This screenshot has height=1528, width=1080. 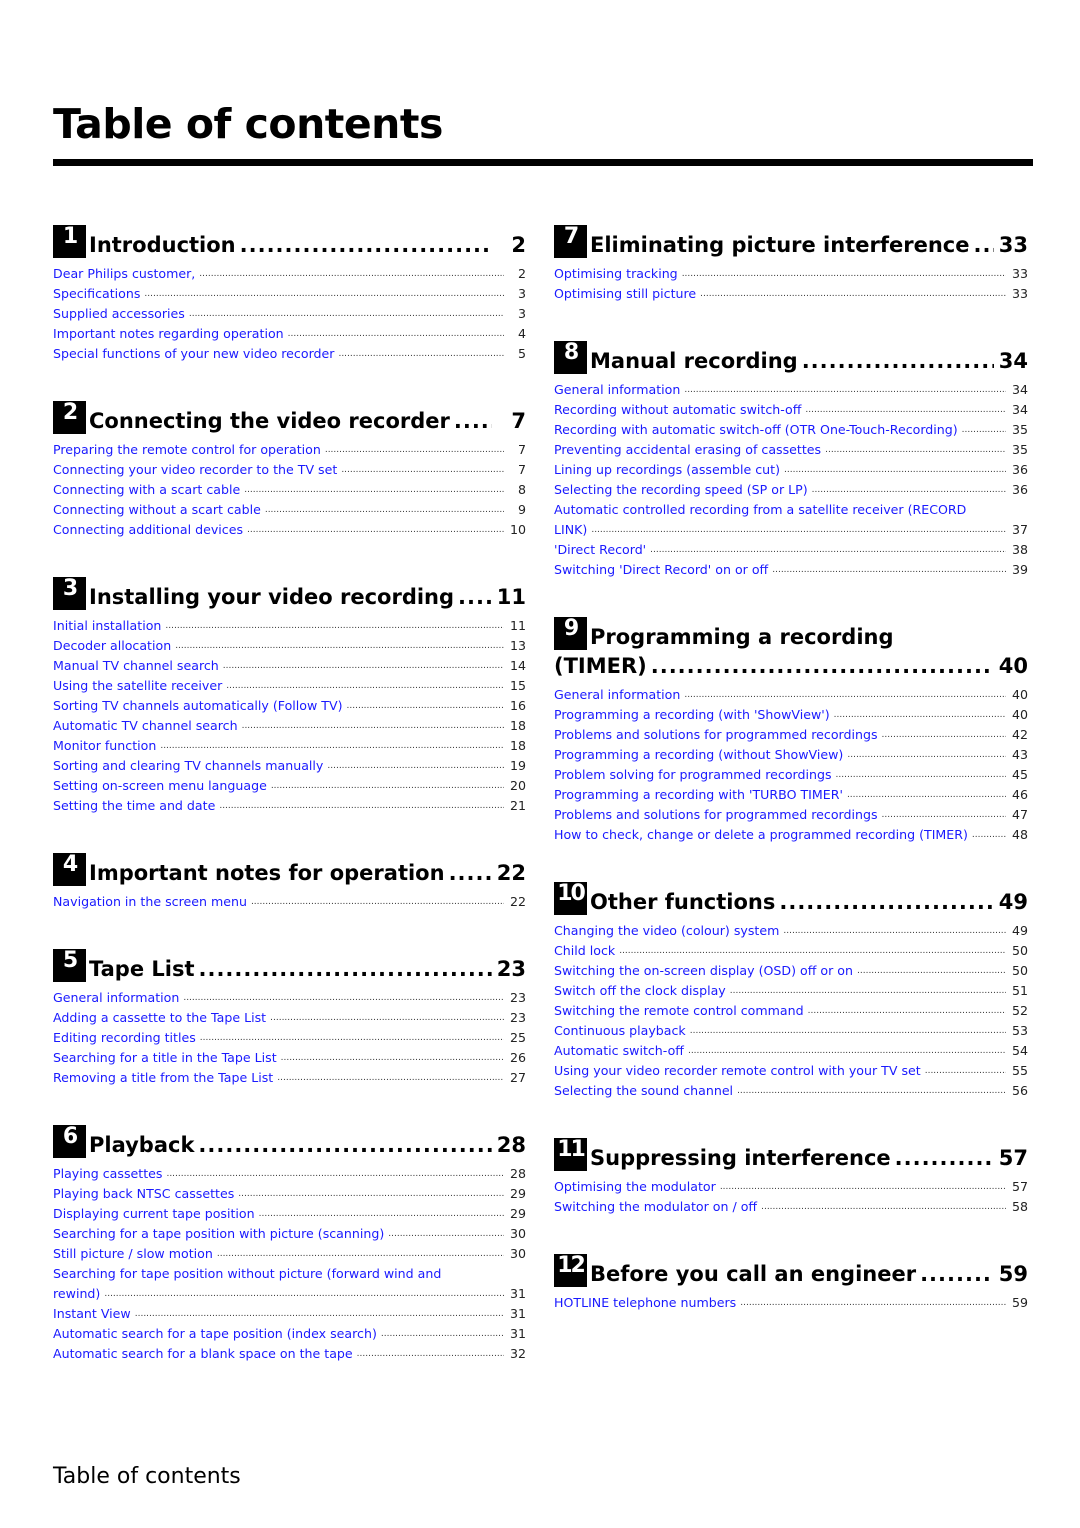 What do you see at coordinates (289, 530) in the screenshot?
I see `toc-entry-link: Connecting additional devices 10` at bounding box center [289, 530].